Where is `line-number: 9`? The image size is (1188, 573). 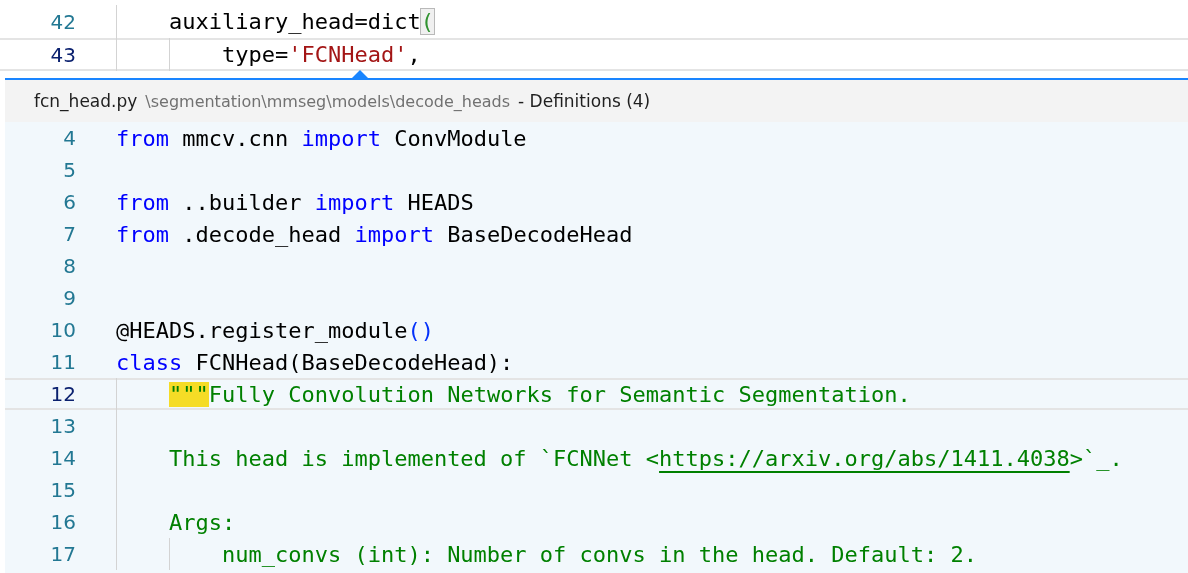 line-number: 9 is located at coordinates (69, 298).